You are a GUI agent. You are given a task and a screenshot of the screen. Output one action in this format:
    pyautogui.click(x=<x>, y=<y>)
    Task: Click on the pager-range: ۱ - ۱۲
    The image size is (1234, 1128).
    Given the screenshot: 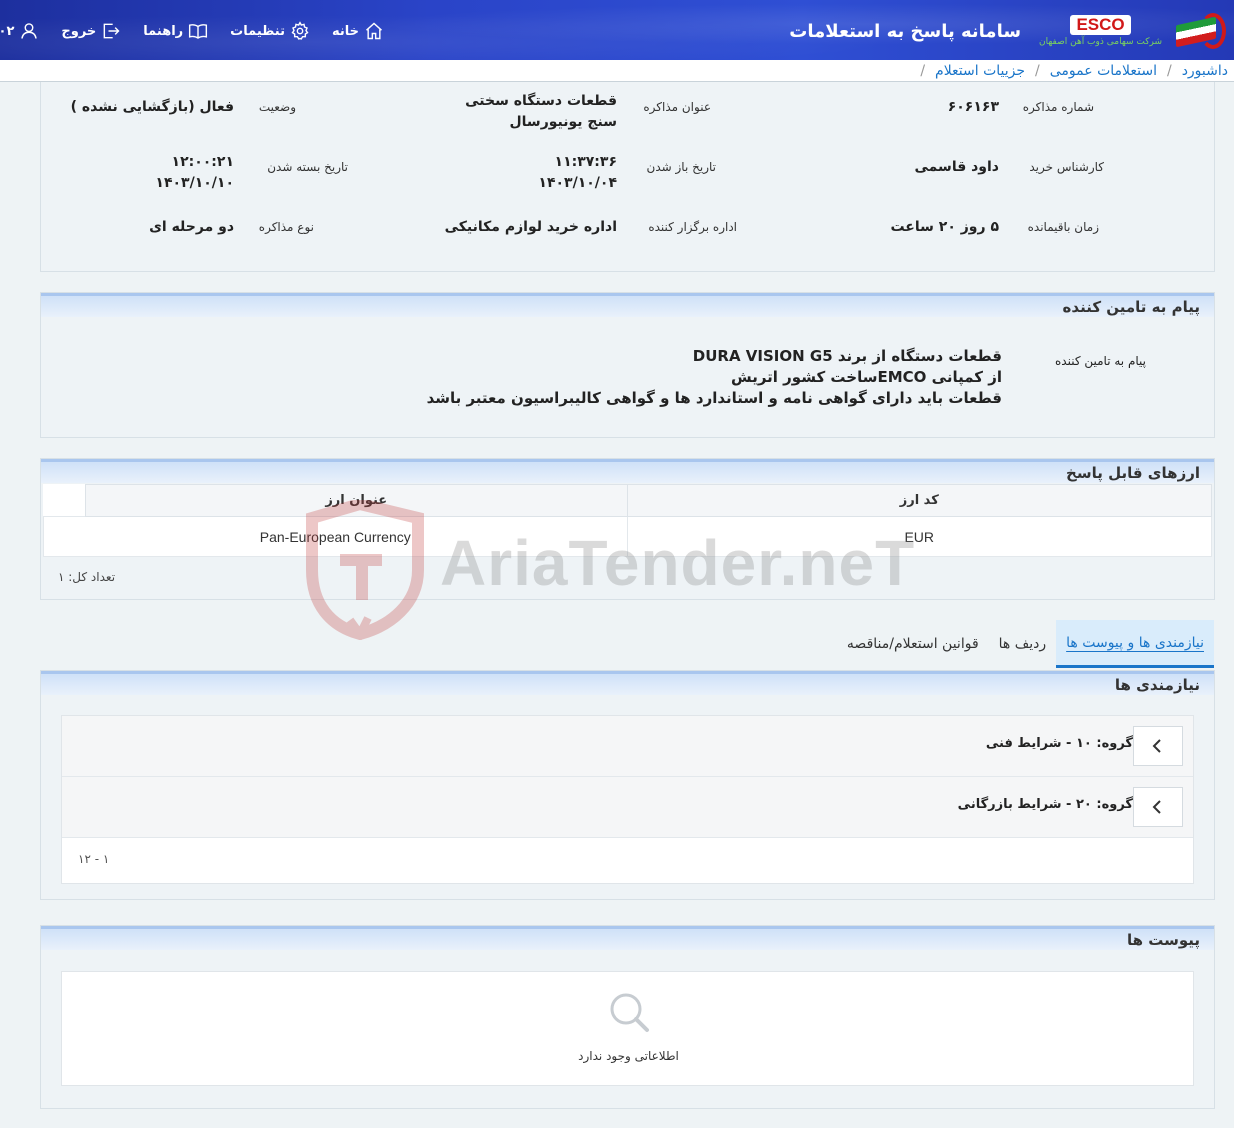 What is the action you would take?
    pyautogui.click(x=94, y=859)
    